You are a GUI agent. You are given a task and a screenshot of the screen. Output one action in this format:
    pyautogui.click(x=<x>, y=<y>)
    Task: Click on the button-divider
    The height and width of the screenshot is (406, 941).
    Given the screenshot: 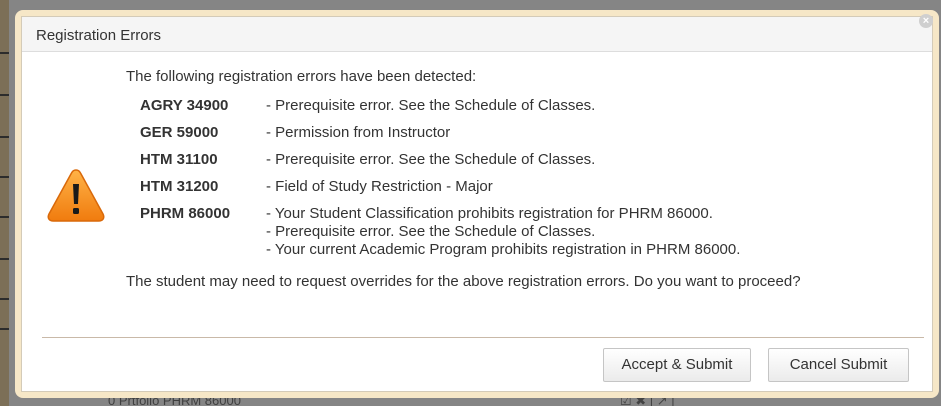 What is the action you would take?
    pyautogui.click(x=483, y=337)
    